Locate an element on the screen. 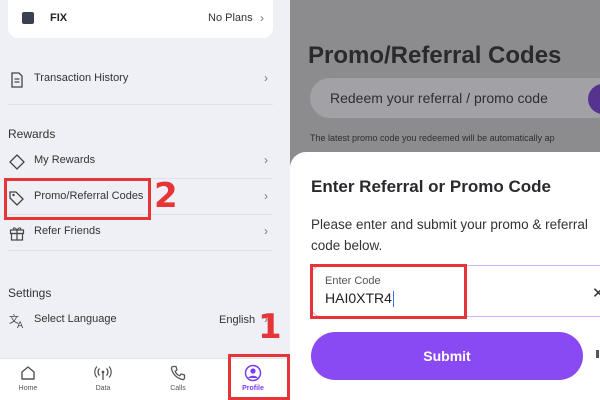  rewards-heading: Rewards is located at coordinates (32, 134).